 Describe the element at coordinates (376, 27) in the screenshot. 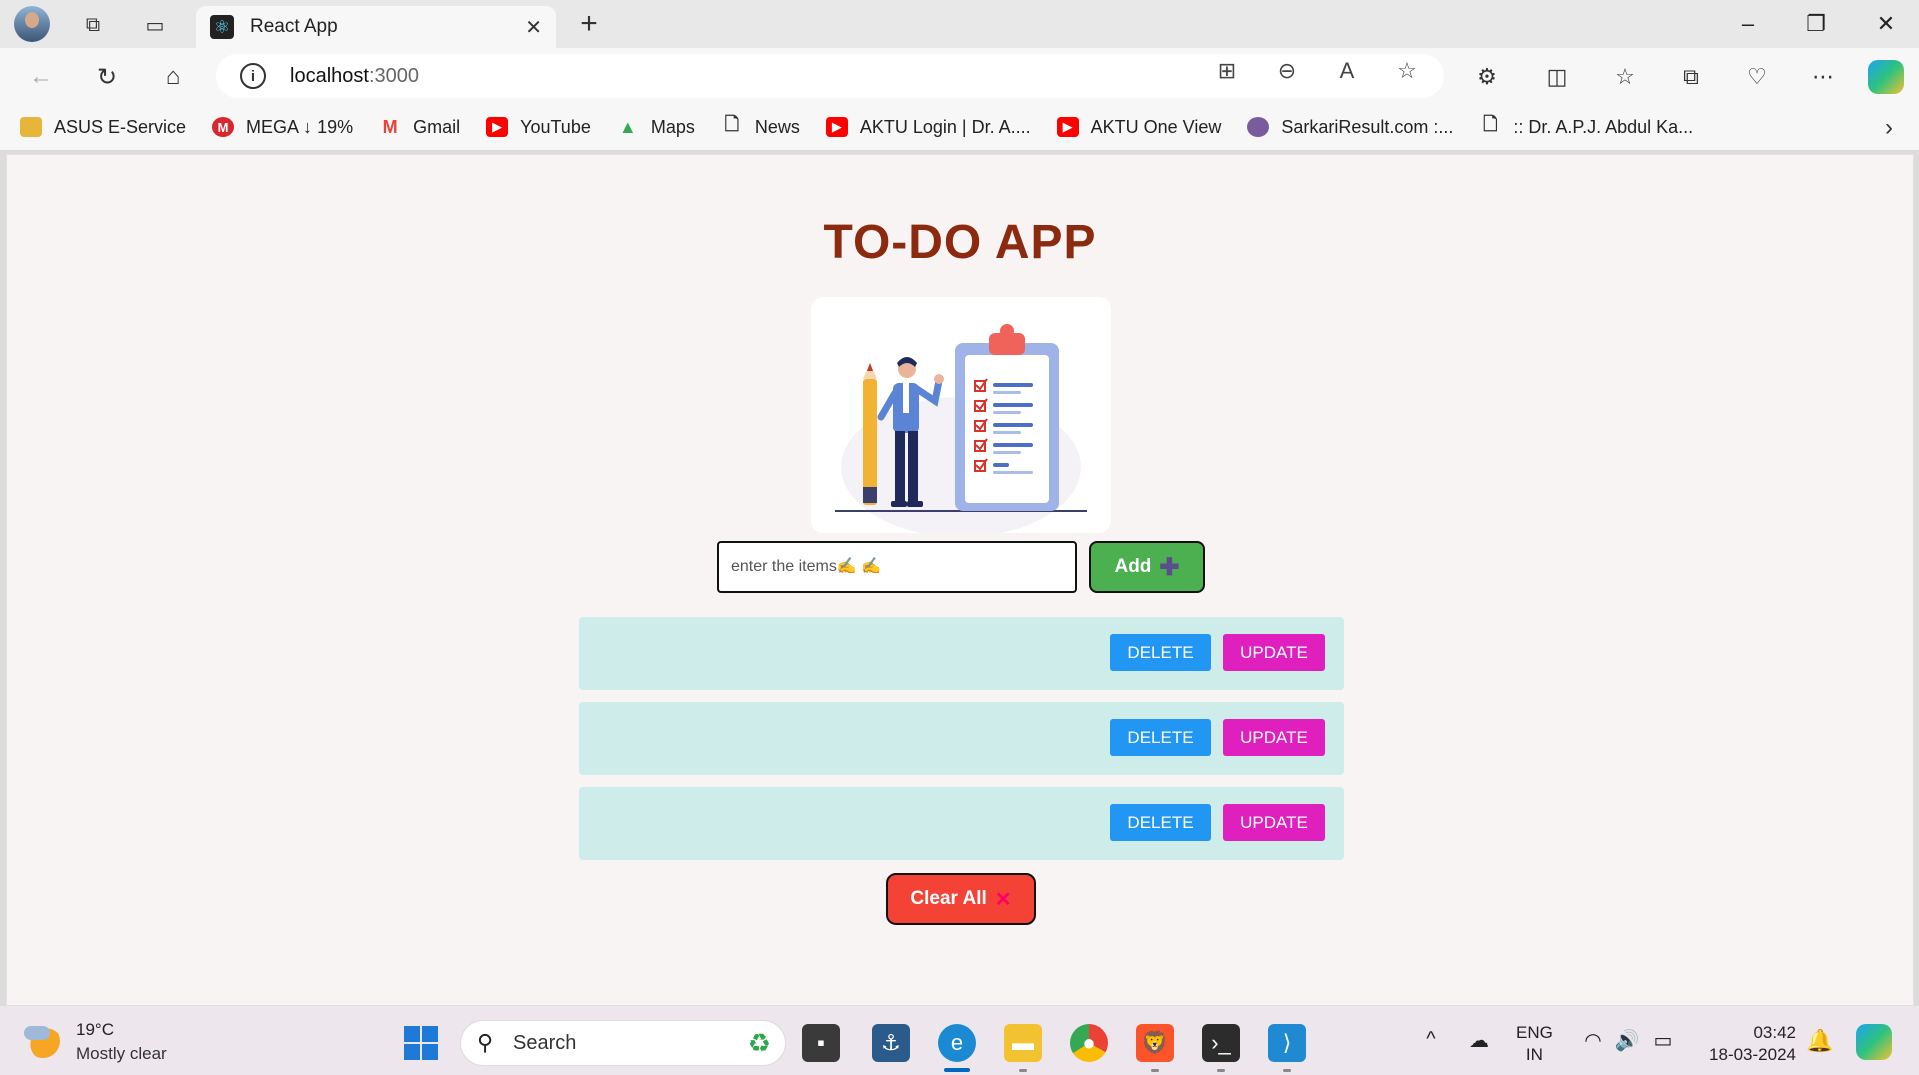

I see `tab-react-app: ⚛ React App ✕` at that location.